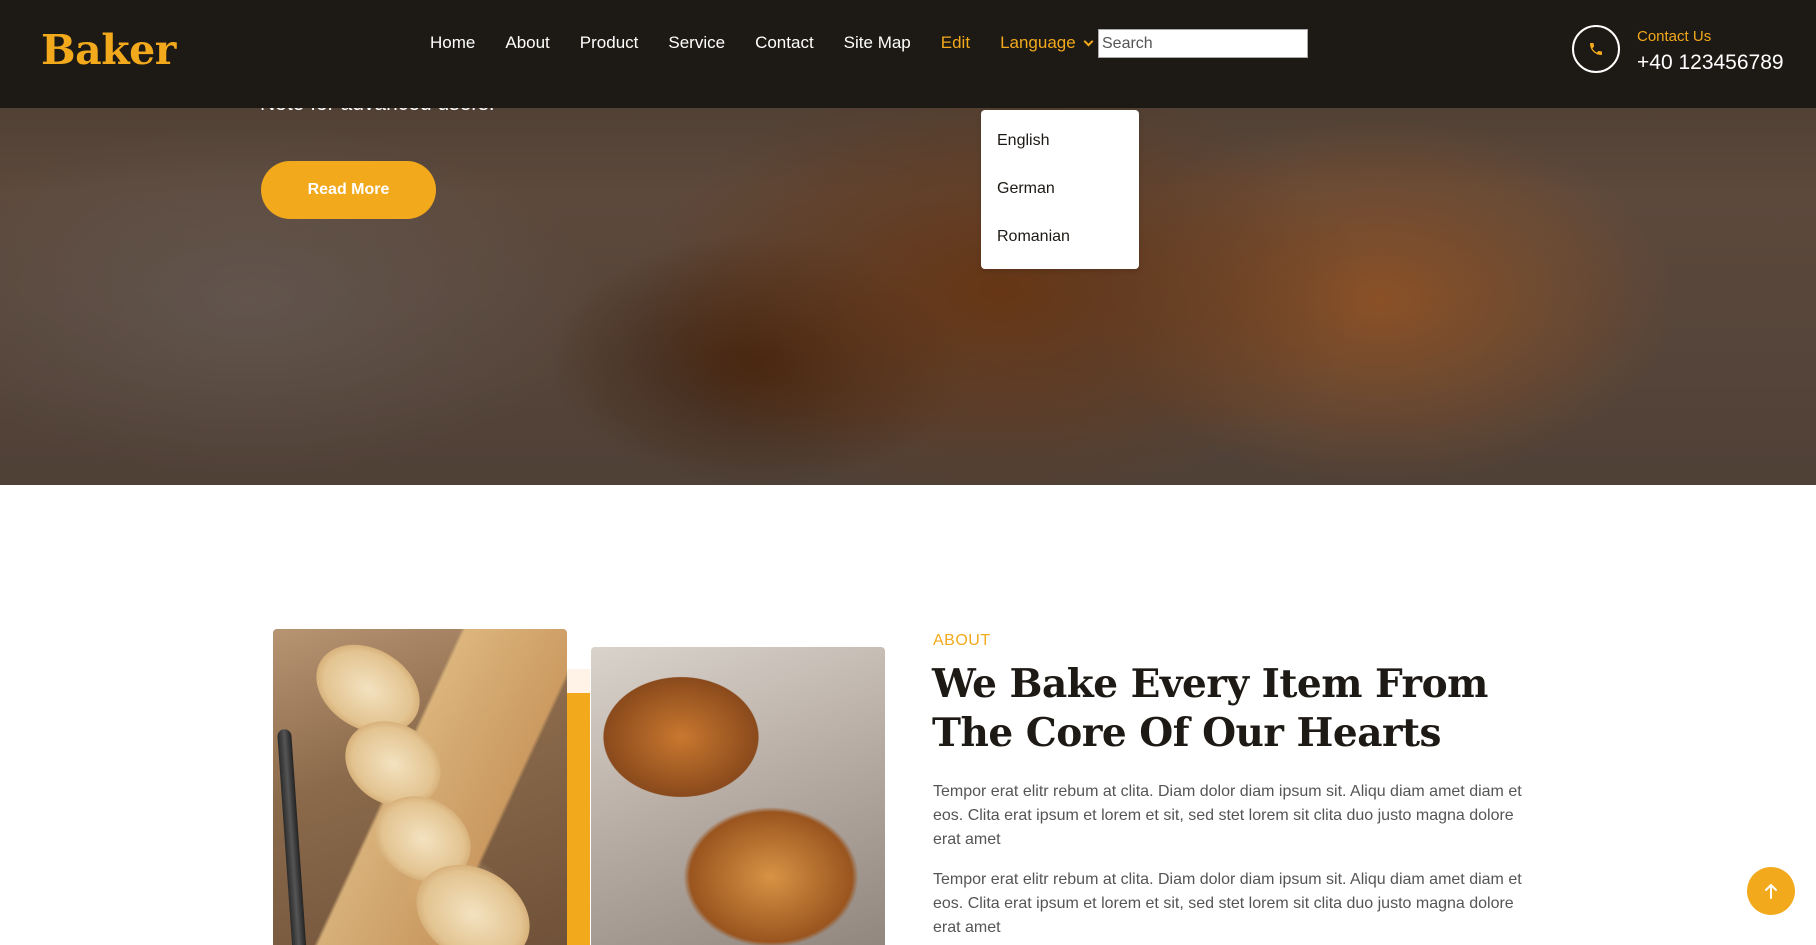 The height and width of the screenshot is (945, 1816). Describe the element at coordinates (578, 681) in the screenshot. I see `accent-bar-top` at that location.